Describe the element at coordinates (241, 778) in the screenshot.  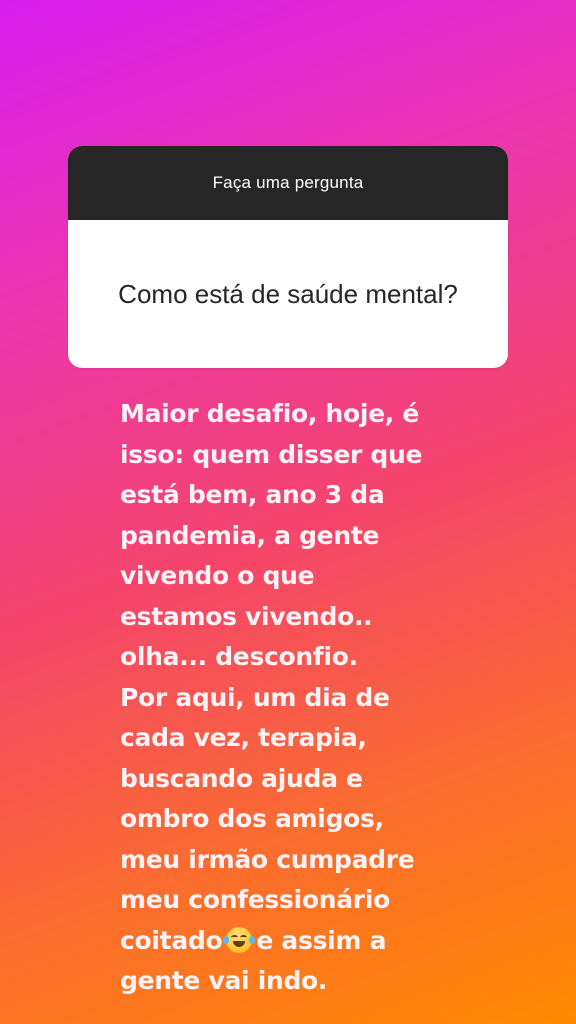
I see `answer-line: buscando ajuda e` at that location.